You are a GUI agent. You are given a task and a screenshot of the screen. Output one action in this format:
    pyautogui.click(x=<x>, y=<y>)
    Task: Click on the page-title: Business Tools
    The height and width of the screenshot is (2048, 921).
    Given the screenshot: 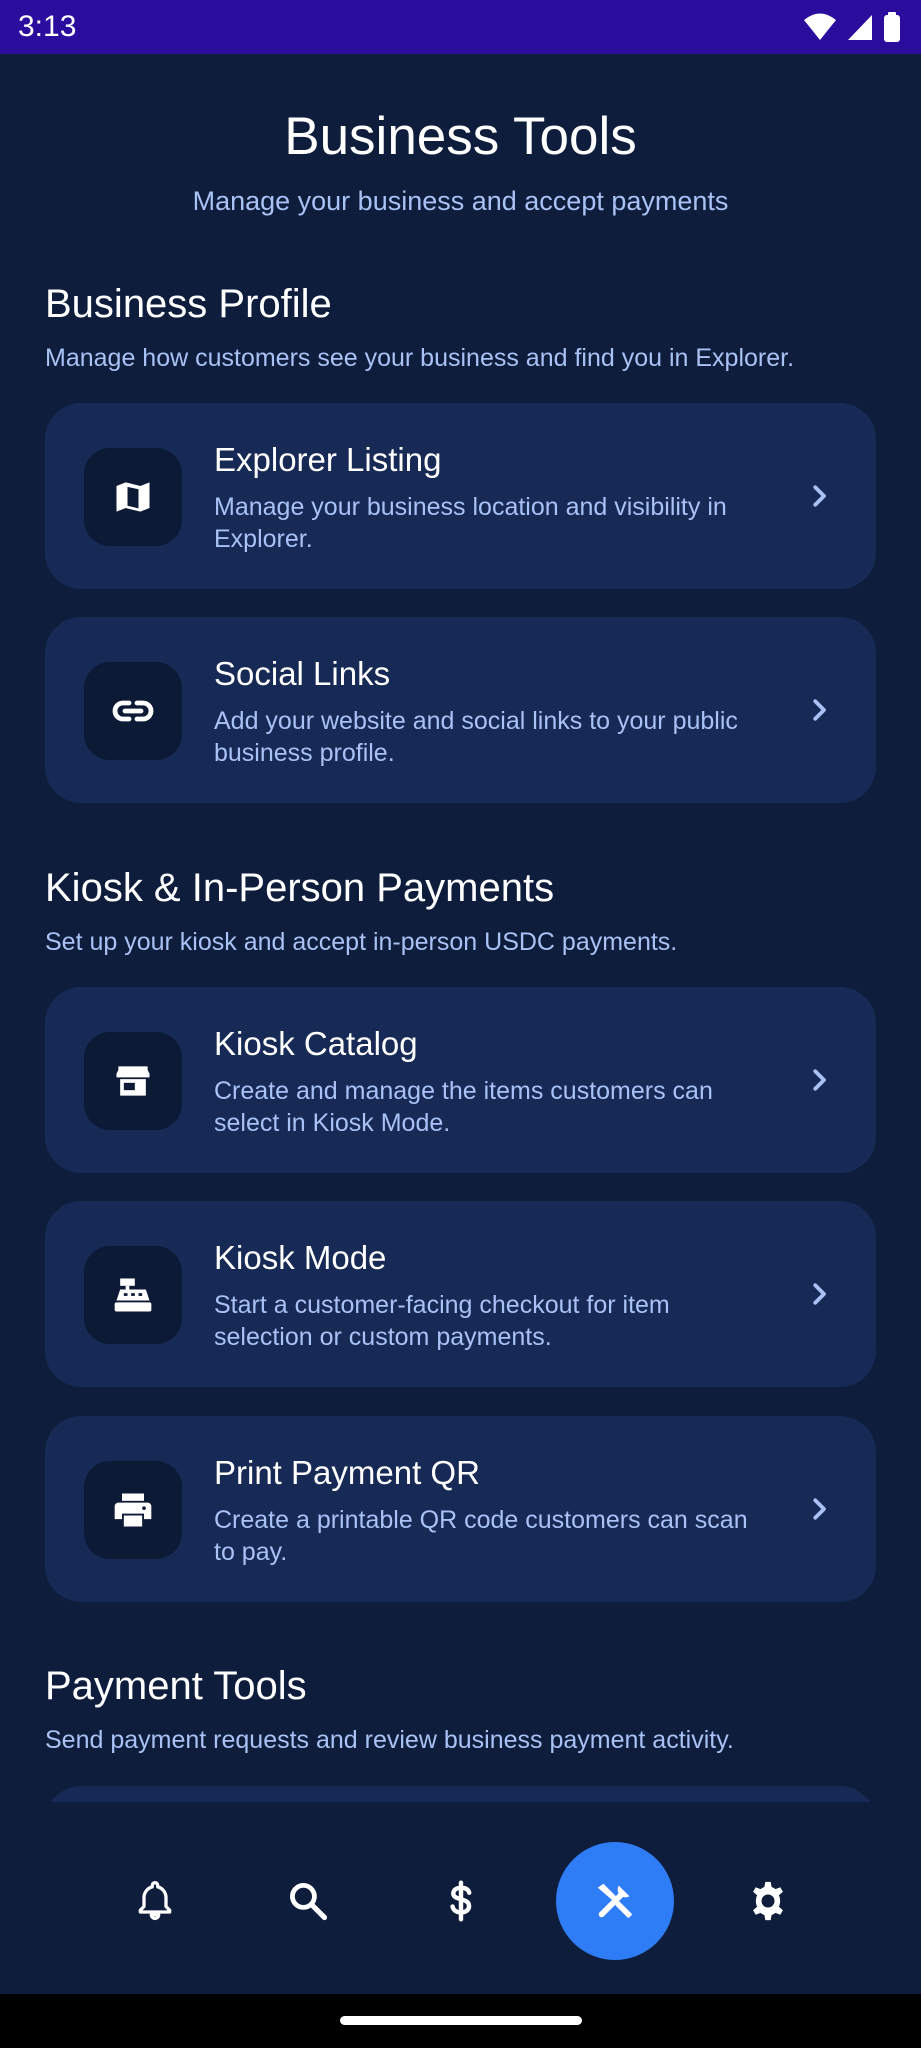 What is the action you would take?
    pyautogui.click(x=460, y=136)
    